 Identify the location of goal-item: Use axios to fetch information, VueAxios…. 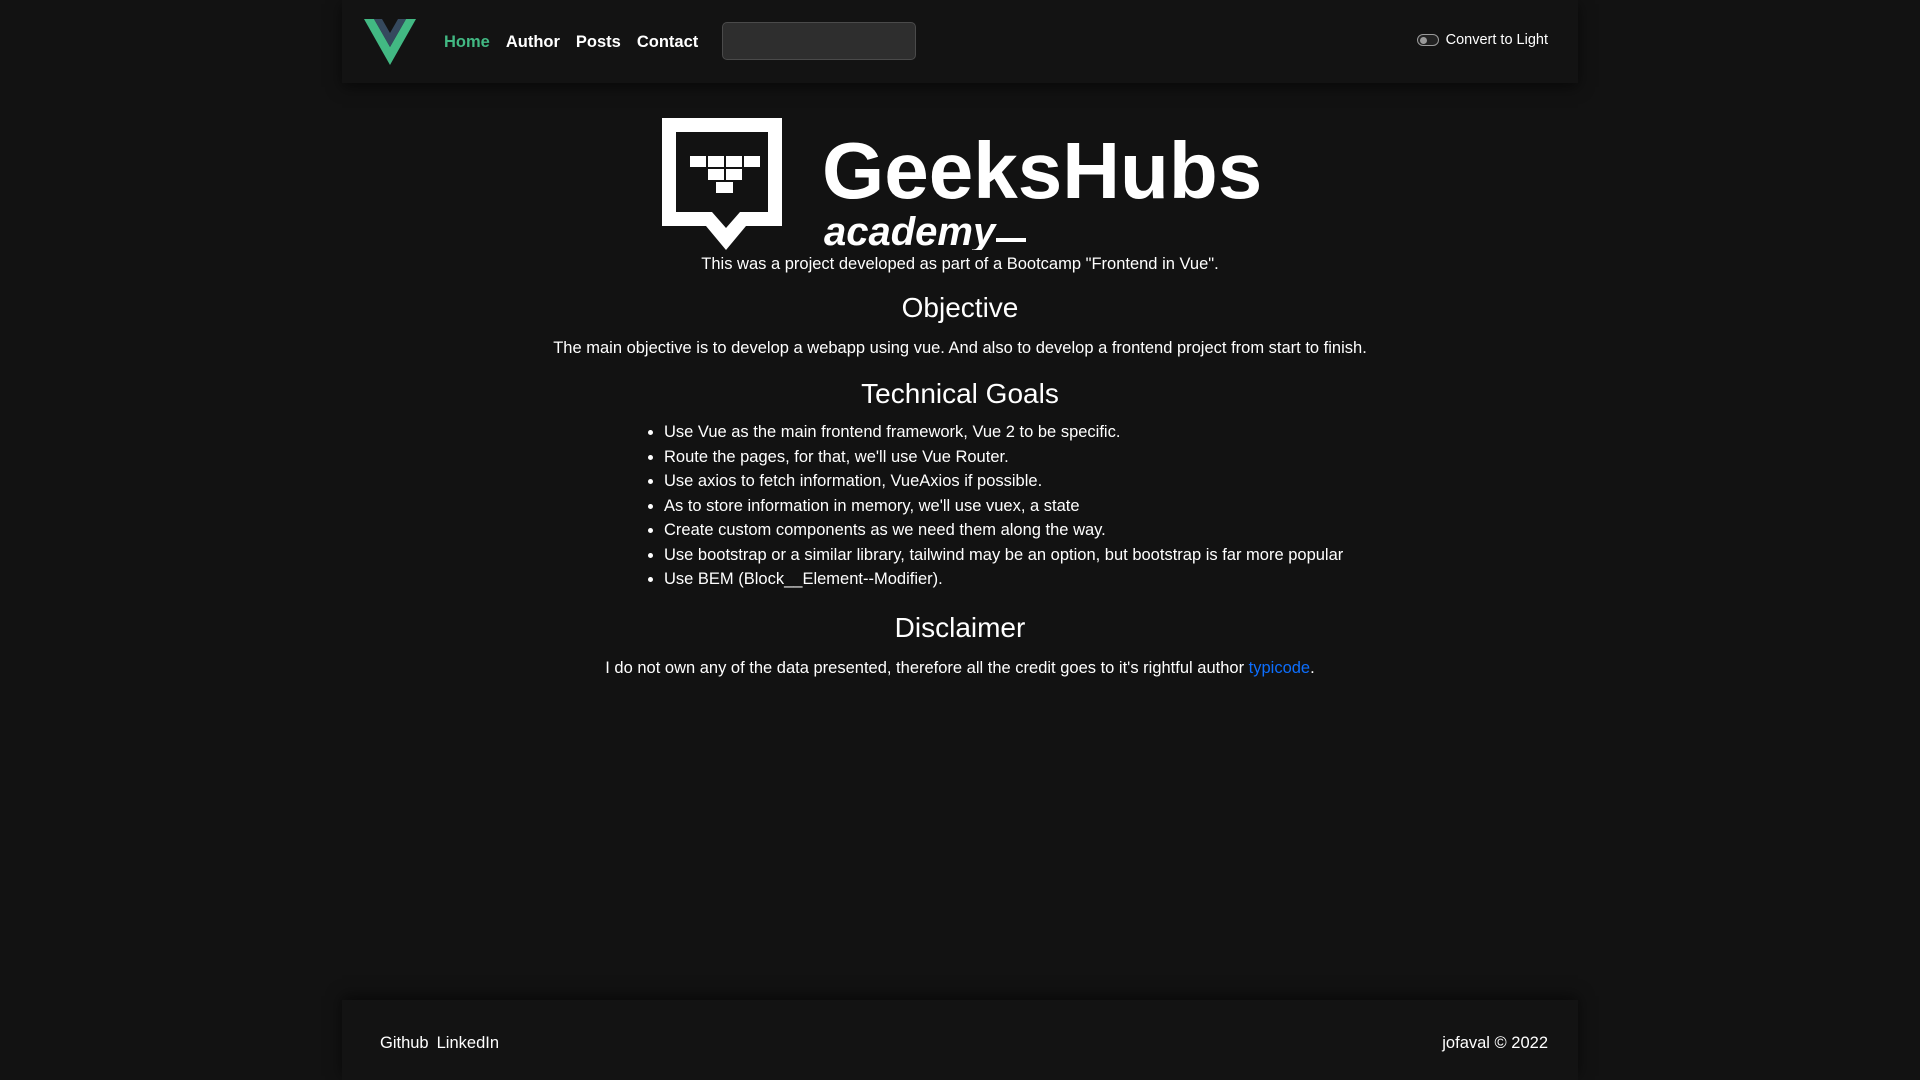
(996, 481).